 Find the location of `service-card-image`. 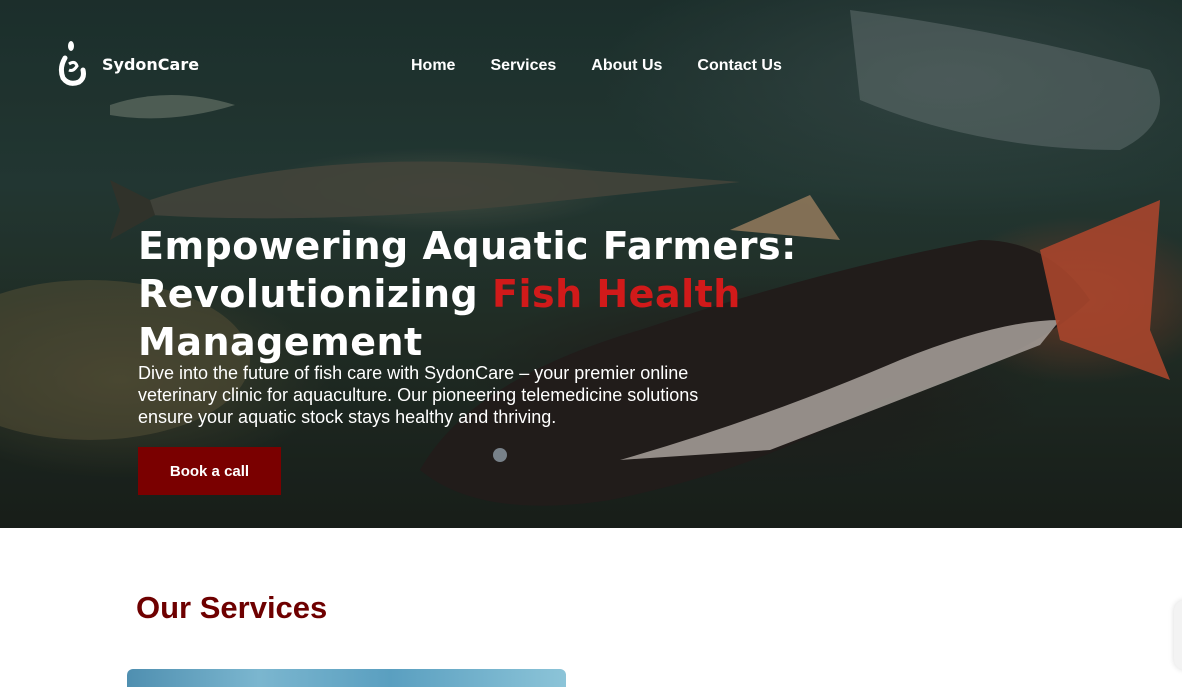

service-card-image is located at coordinates (346, 678).